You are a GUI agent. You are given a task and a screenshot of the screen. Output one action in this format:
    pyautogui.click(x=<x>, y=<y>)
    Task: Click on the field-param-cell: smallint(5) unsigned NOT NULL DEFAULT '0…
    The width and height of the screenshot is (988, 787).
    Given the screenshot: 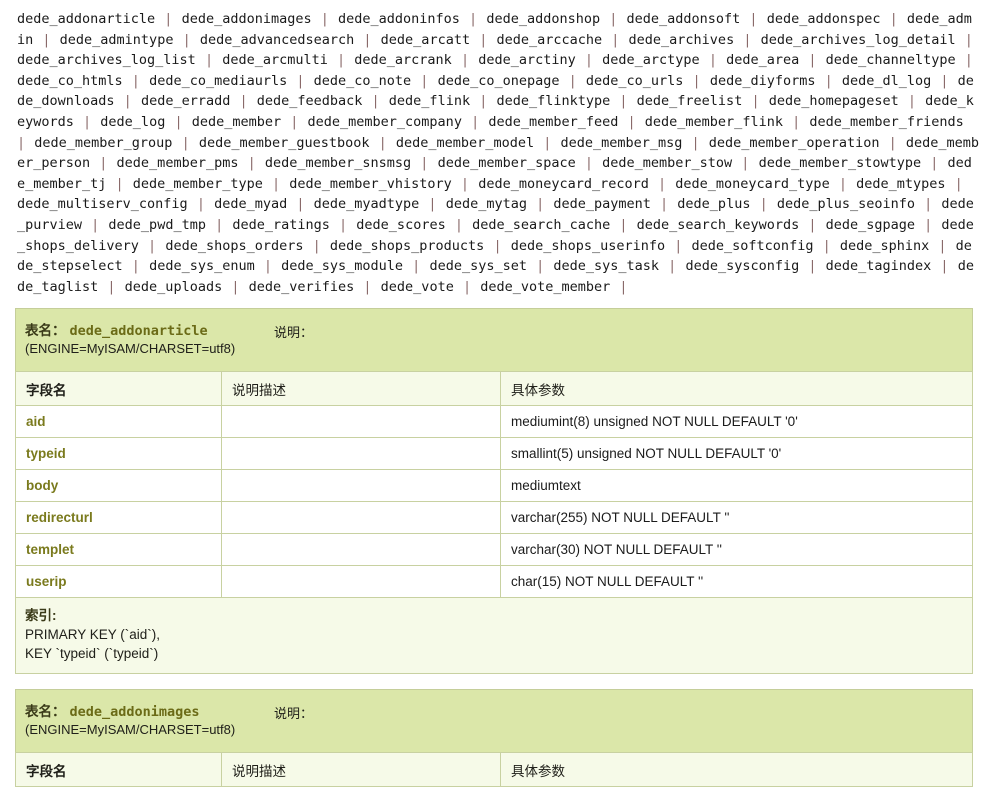 What is the action you would take?
    pyautogui.click(x=736, y=454)
    